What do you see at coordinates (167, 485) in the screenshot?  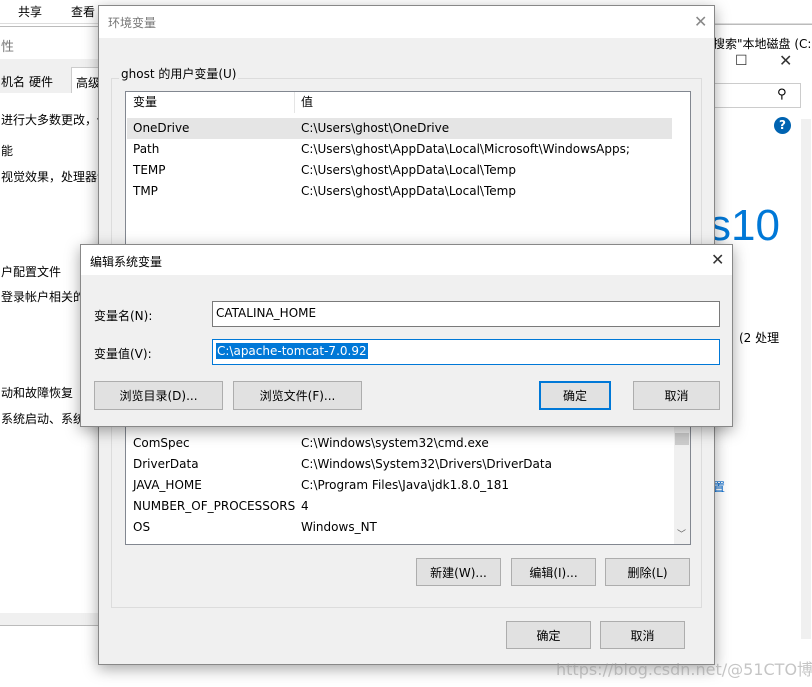 I see `var-name: JAVA_HOME` at bounding box center [167, 485].